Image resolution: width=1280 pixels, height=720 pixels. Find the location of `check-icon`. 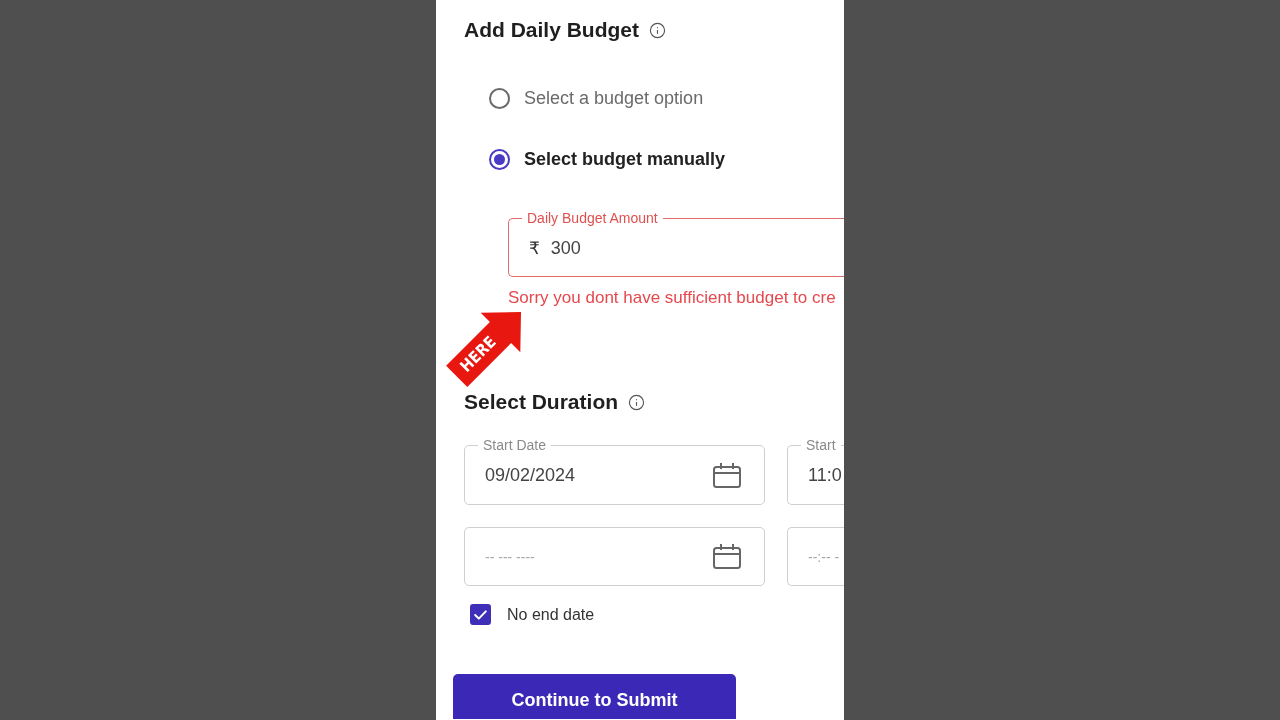

check-icon is located at coordinates (480, 614).